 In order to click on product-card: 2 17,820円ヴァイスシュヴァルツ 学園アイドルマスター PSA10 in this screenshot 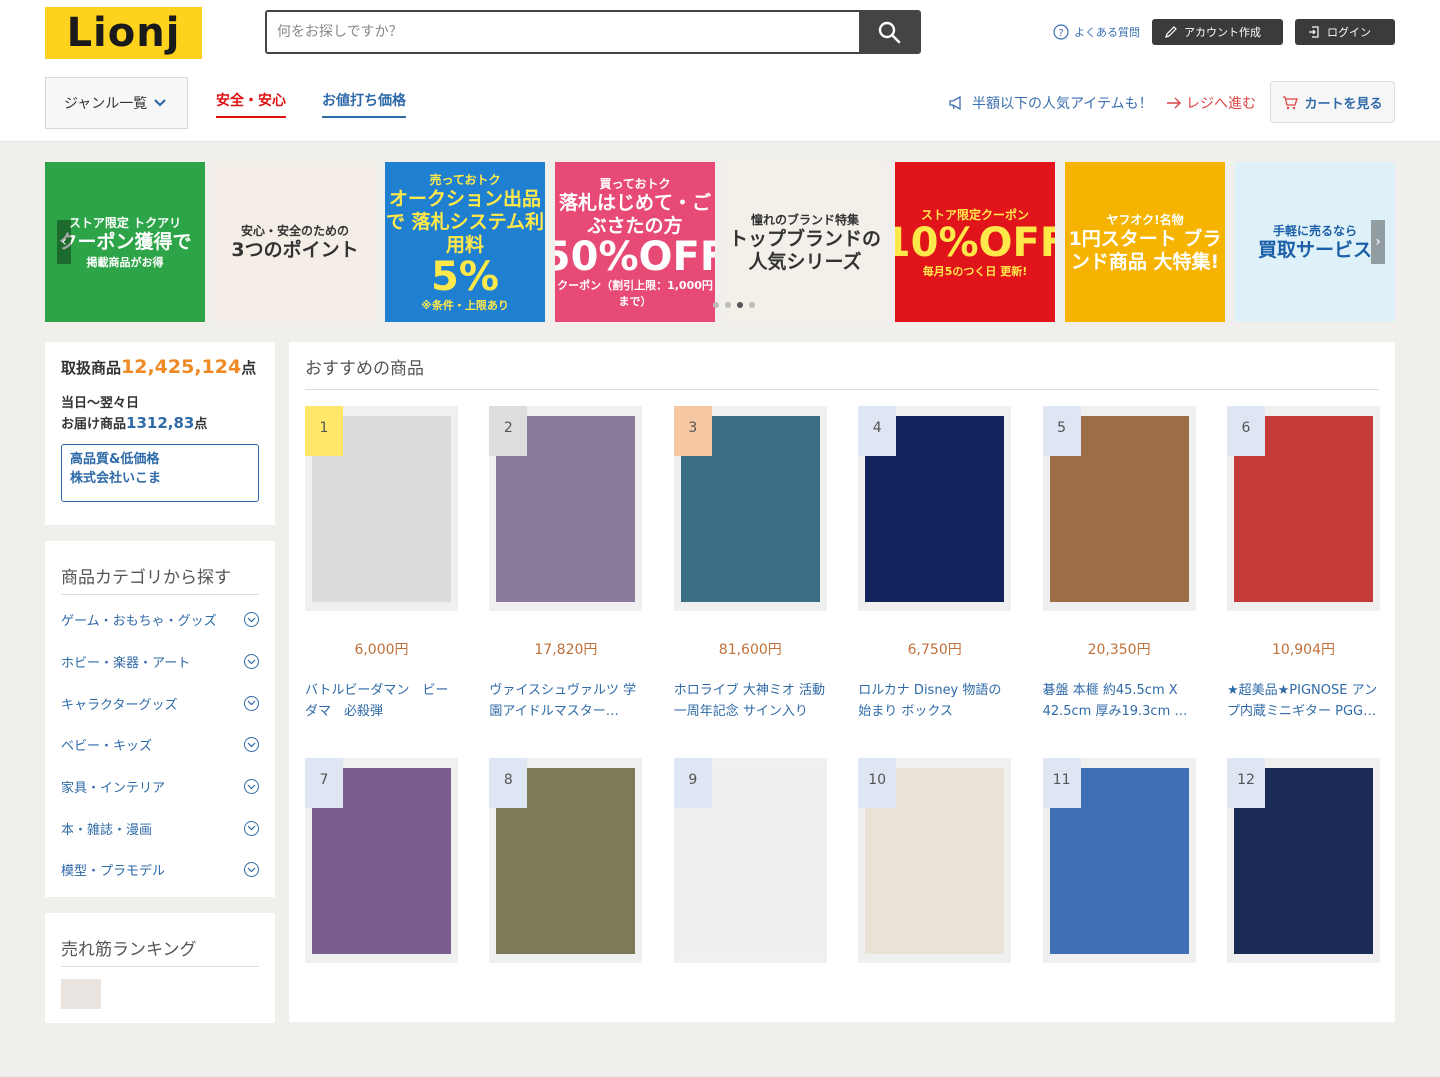, I will do `click(566, 565)`.